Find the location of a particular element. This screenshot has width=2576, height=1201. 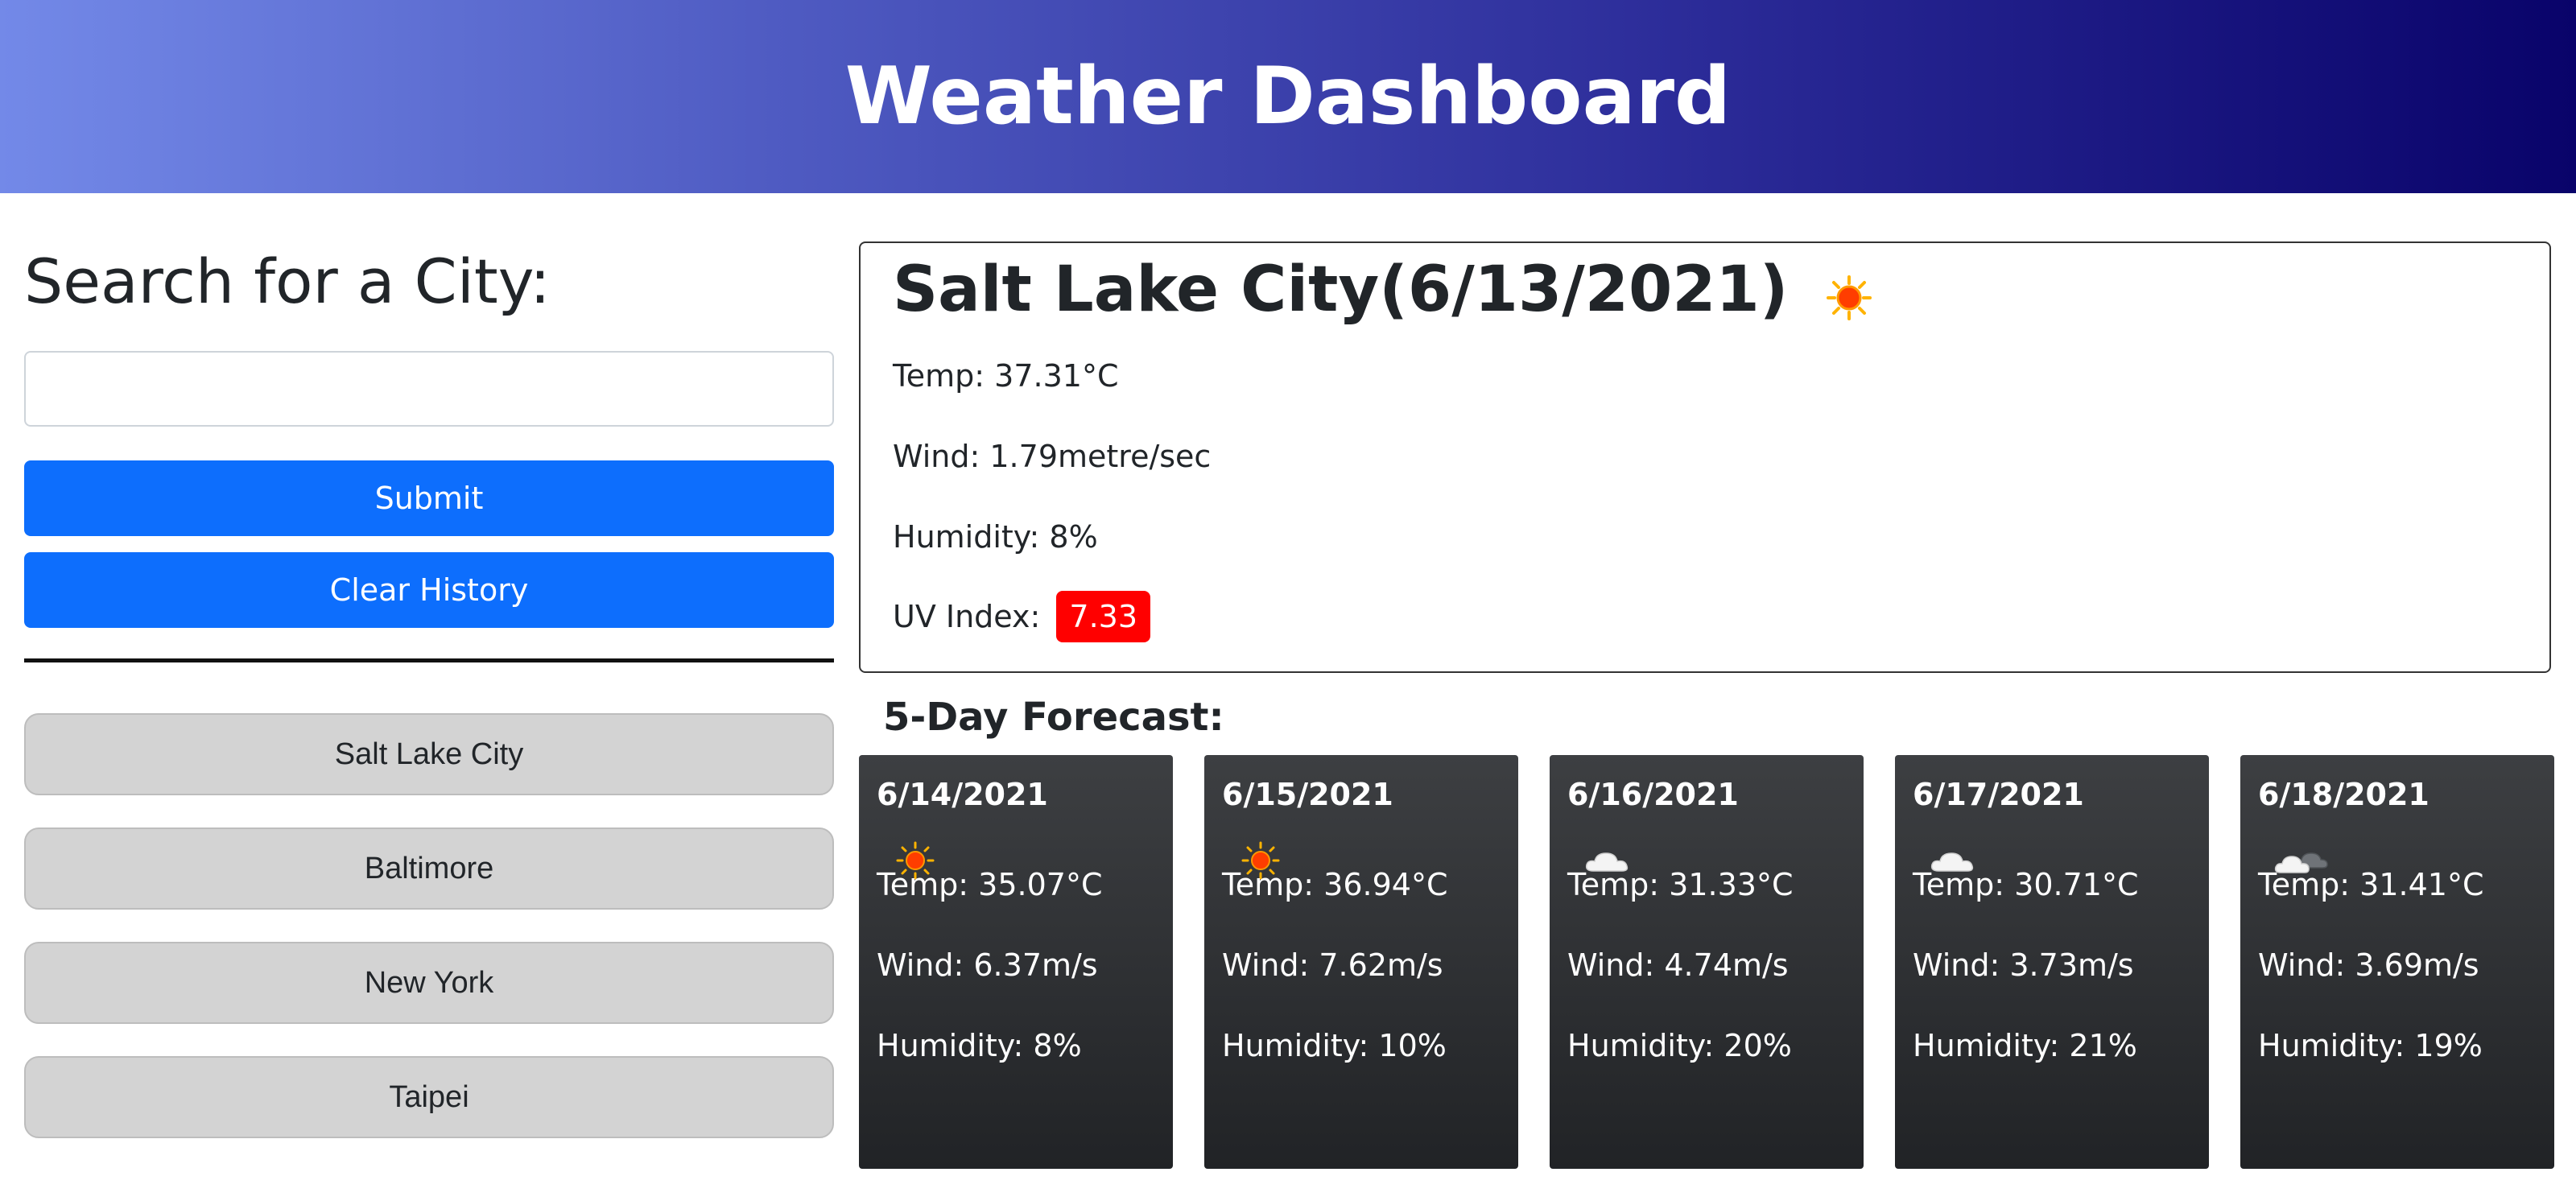

forecast-date: 6/17/2021 is located at coordinates (1998, 794).